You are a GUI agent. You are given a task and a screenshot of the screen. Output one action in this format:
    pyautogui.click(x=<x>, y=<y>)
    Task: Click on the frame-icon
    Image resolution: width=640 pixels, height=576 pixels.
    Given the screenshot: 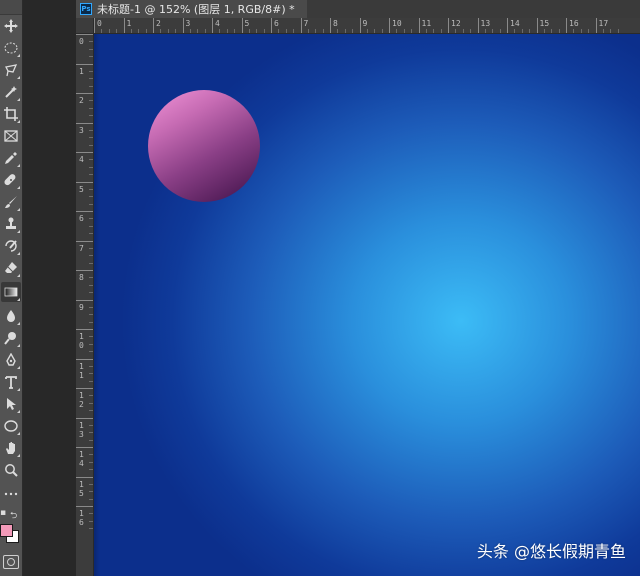 What is the action you would take?
    pyautogui.click(x=11, y=136)
    